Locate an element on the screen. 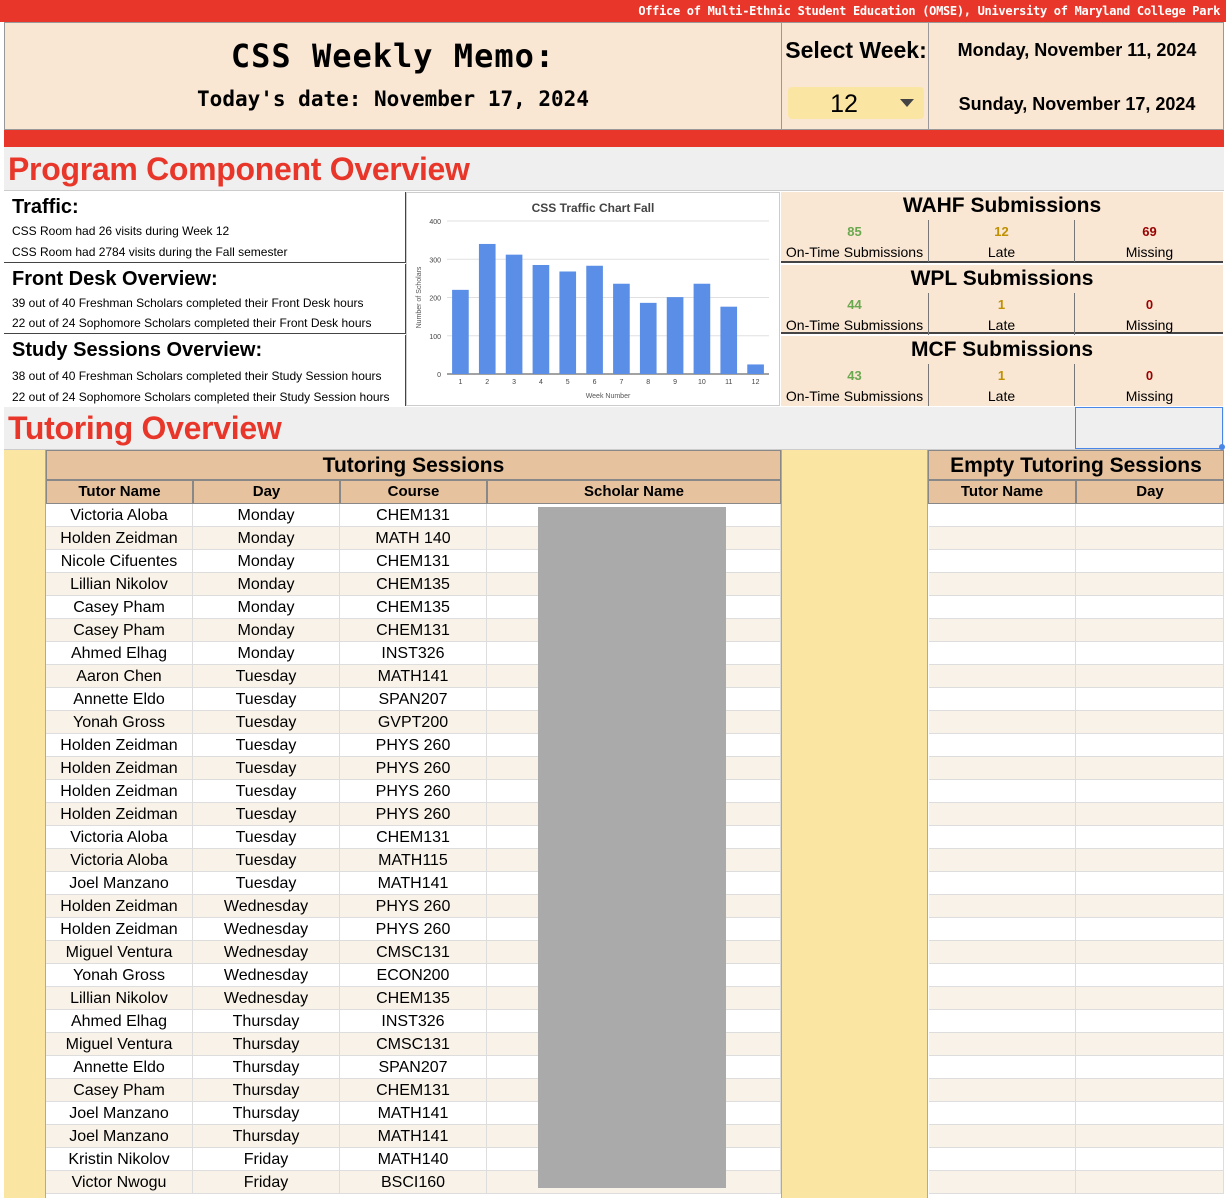  course-cell: CHEM135 is located at coordinates (413, 584).